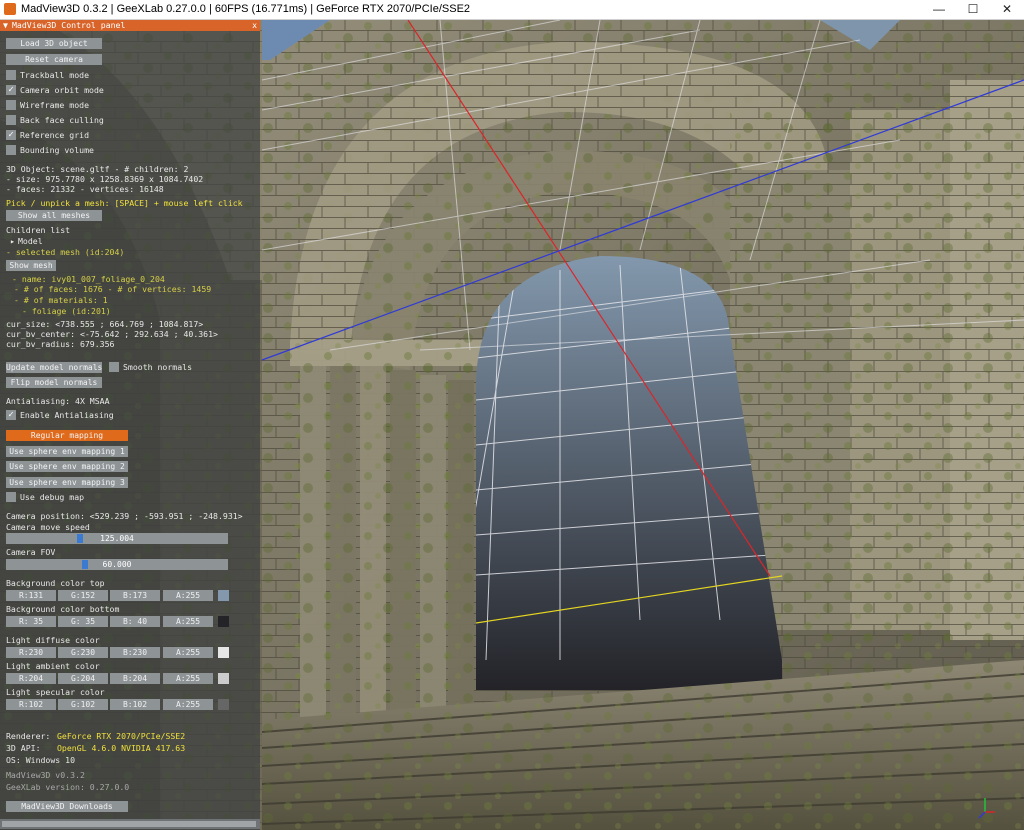 This screenshot has height=830, width=1024. Describe the element at coordinates (223, 704) in the screenshot. I see `light-specular-swatch` at that location.